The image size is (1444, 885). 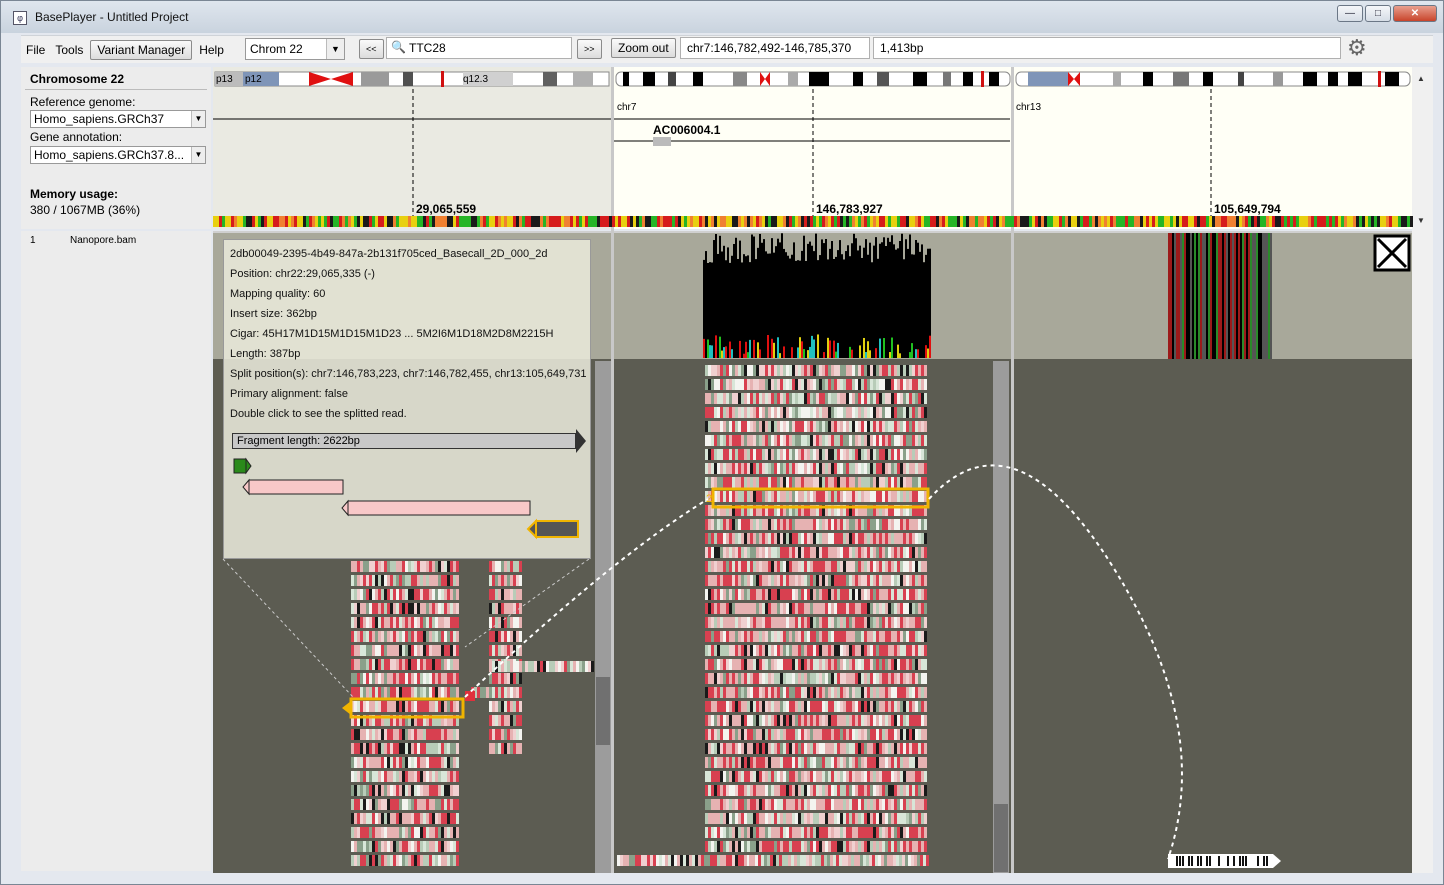 I want to click on gear-icon: ⚙, so click(x=1357, y=48).